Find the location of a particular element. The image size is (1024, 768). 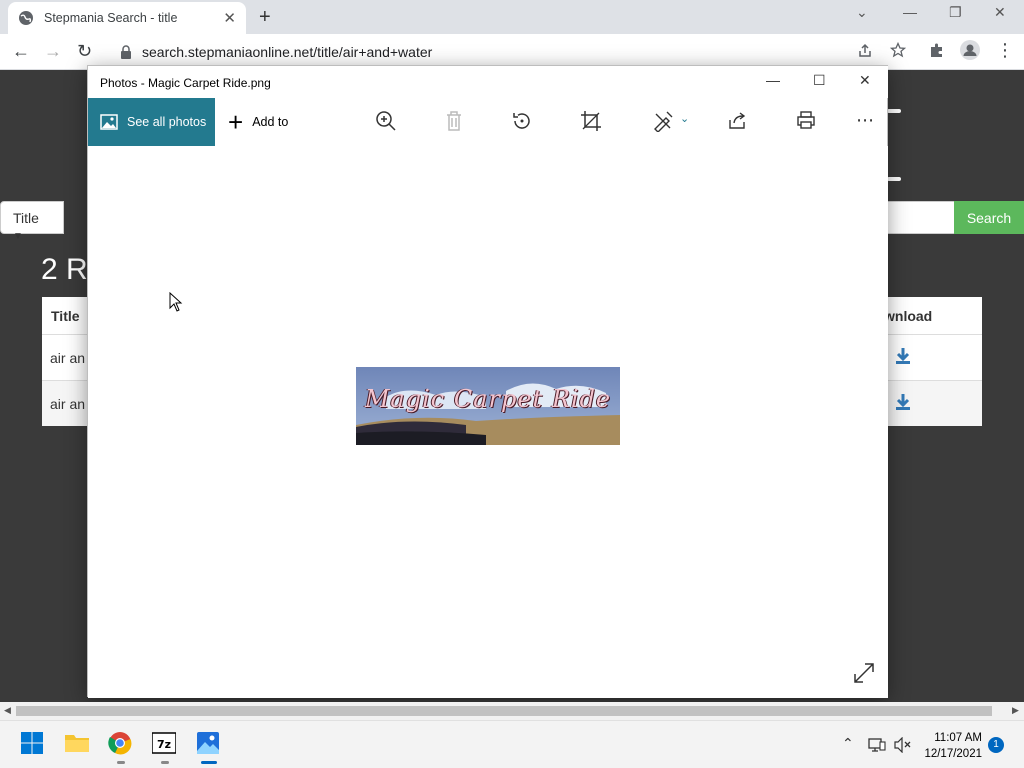

photos-minimize-icon: — is located at coordinates (773, 80).